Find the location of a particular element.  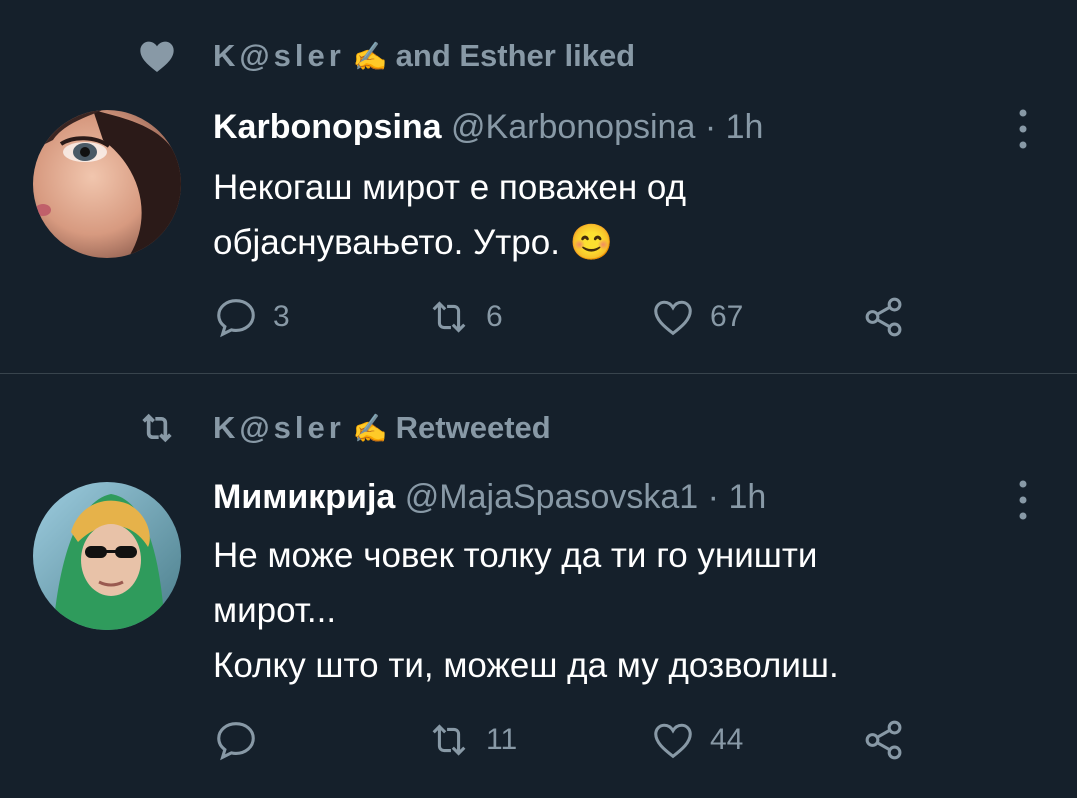

reply-button is located at coordinates (243, 740).